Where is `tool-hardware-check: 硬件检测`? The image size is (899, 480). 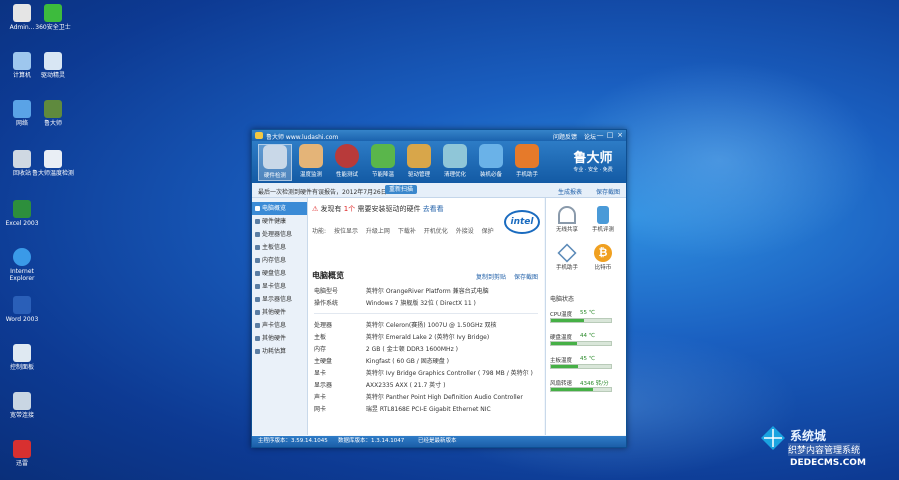 tool-hardware-check: 硬件检测 is located at coordinates (275, 162).